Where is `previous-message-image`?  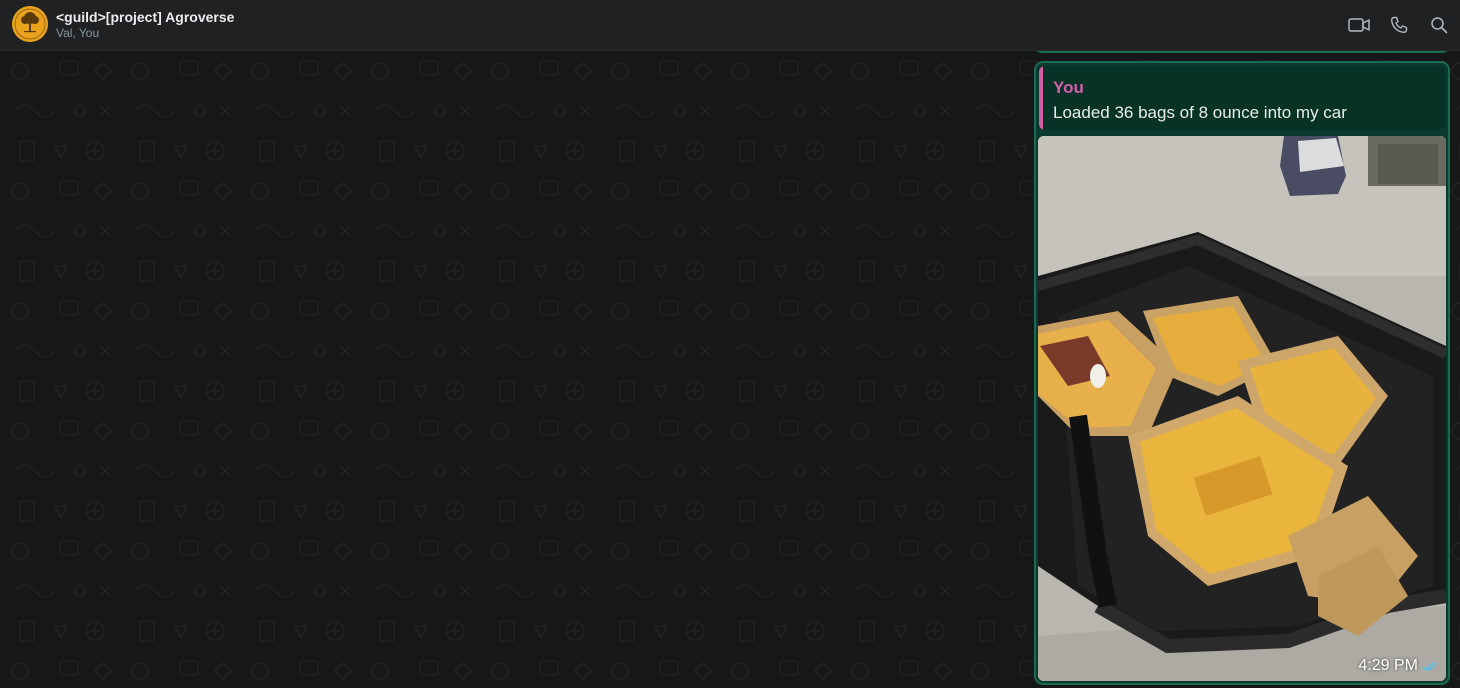
previous-message-image is located at coordinates (1242, 52).